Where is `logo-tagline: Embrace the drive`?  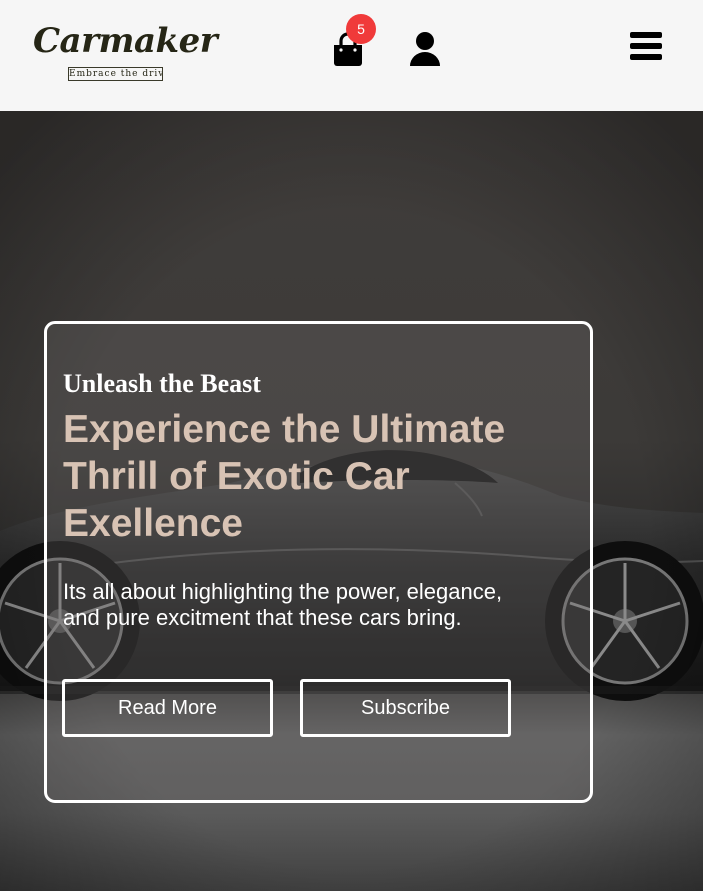
logo-tagline: Embrace the drive is located at coordinates (115, 74).